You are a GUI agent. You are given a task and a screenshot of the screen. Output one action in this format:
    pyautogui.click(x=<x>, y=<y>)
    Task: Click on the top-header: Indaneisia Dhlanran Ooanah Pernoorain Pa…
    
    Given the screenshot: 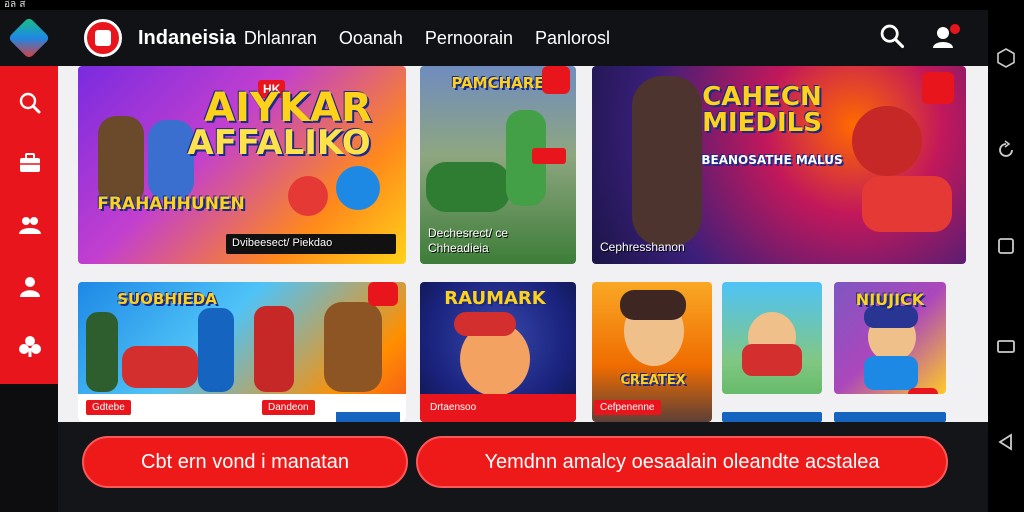 What is the action you would take?
    pyautogui.click(x=494, y=38)
    